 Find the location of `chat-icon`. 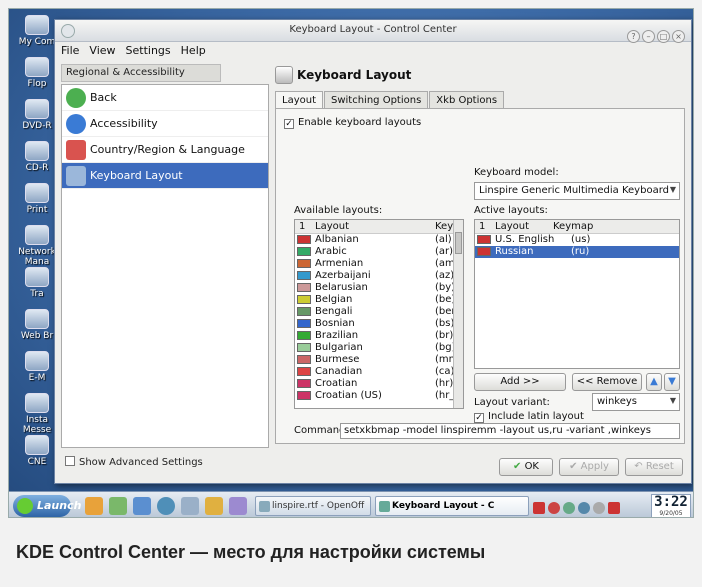

chat-icon is located at coordinates (238, 506).